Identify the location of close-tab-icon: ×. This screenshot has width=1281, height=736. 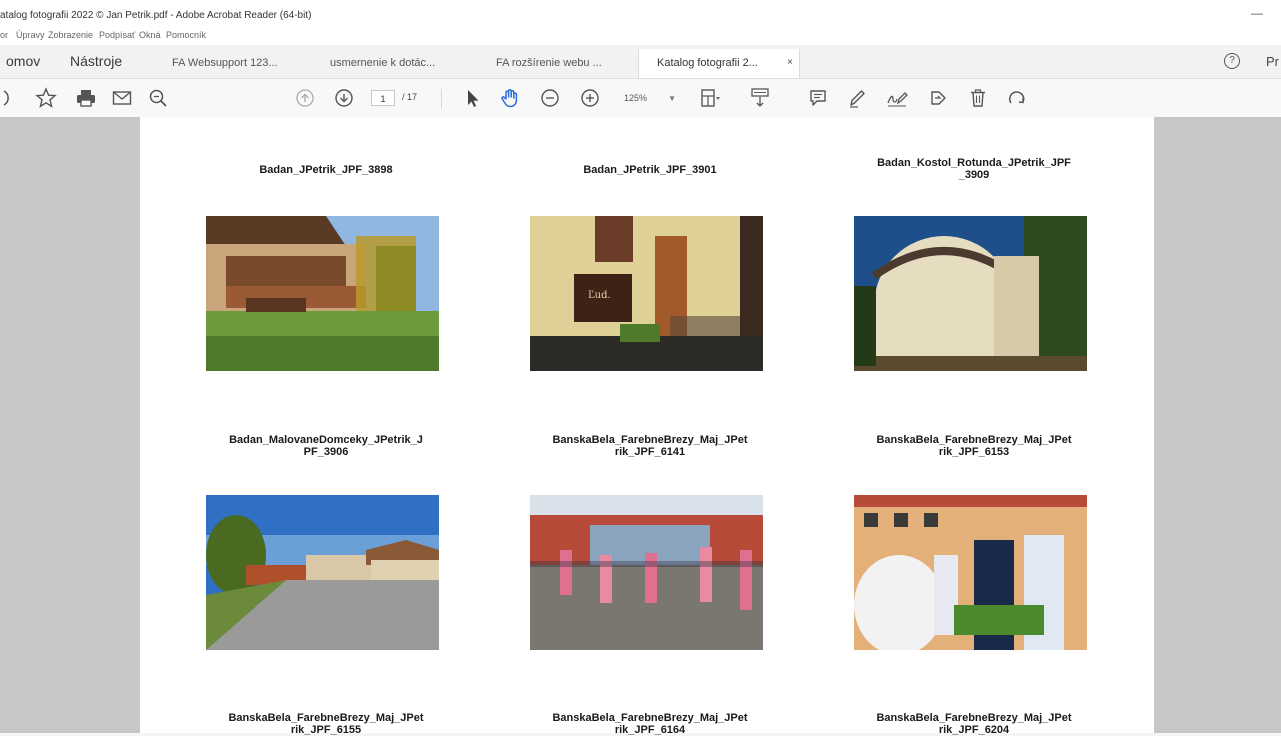
(790, 62).